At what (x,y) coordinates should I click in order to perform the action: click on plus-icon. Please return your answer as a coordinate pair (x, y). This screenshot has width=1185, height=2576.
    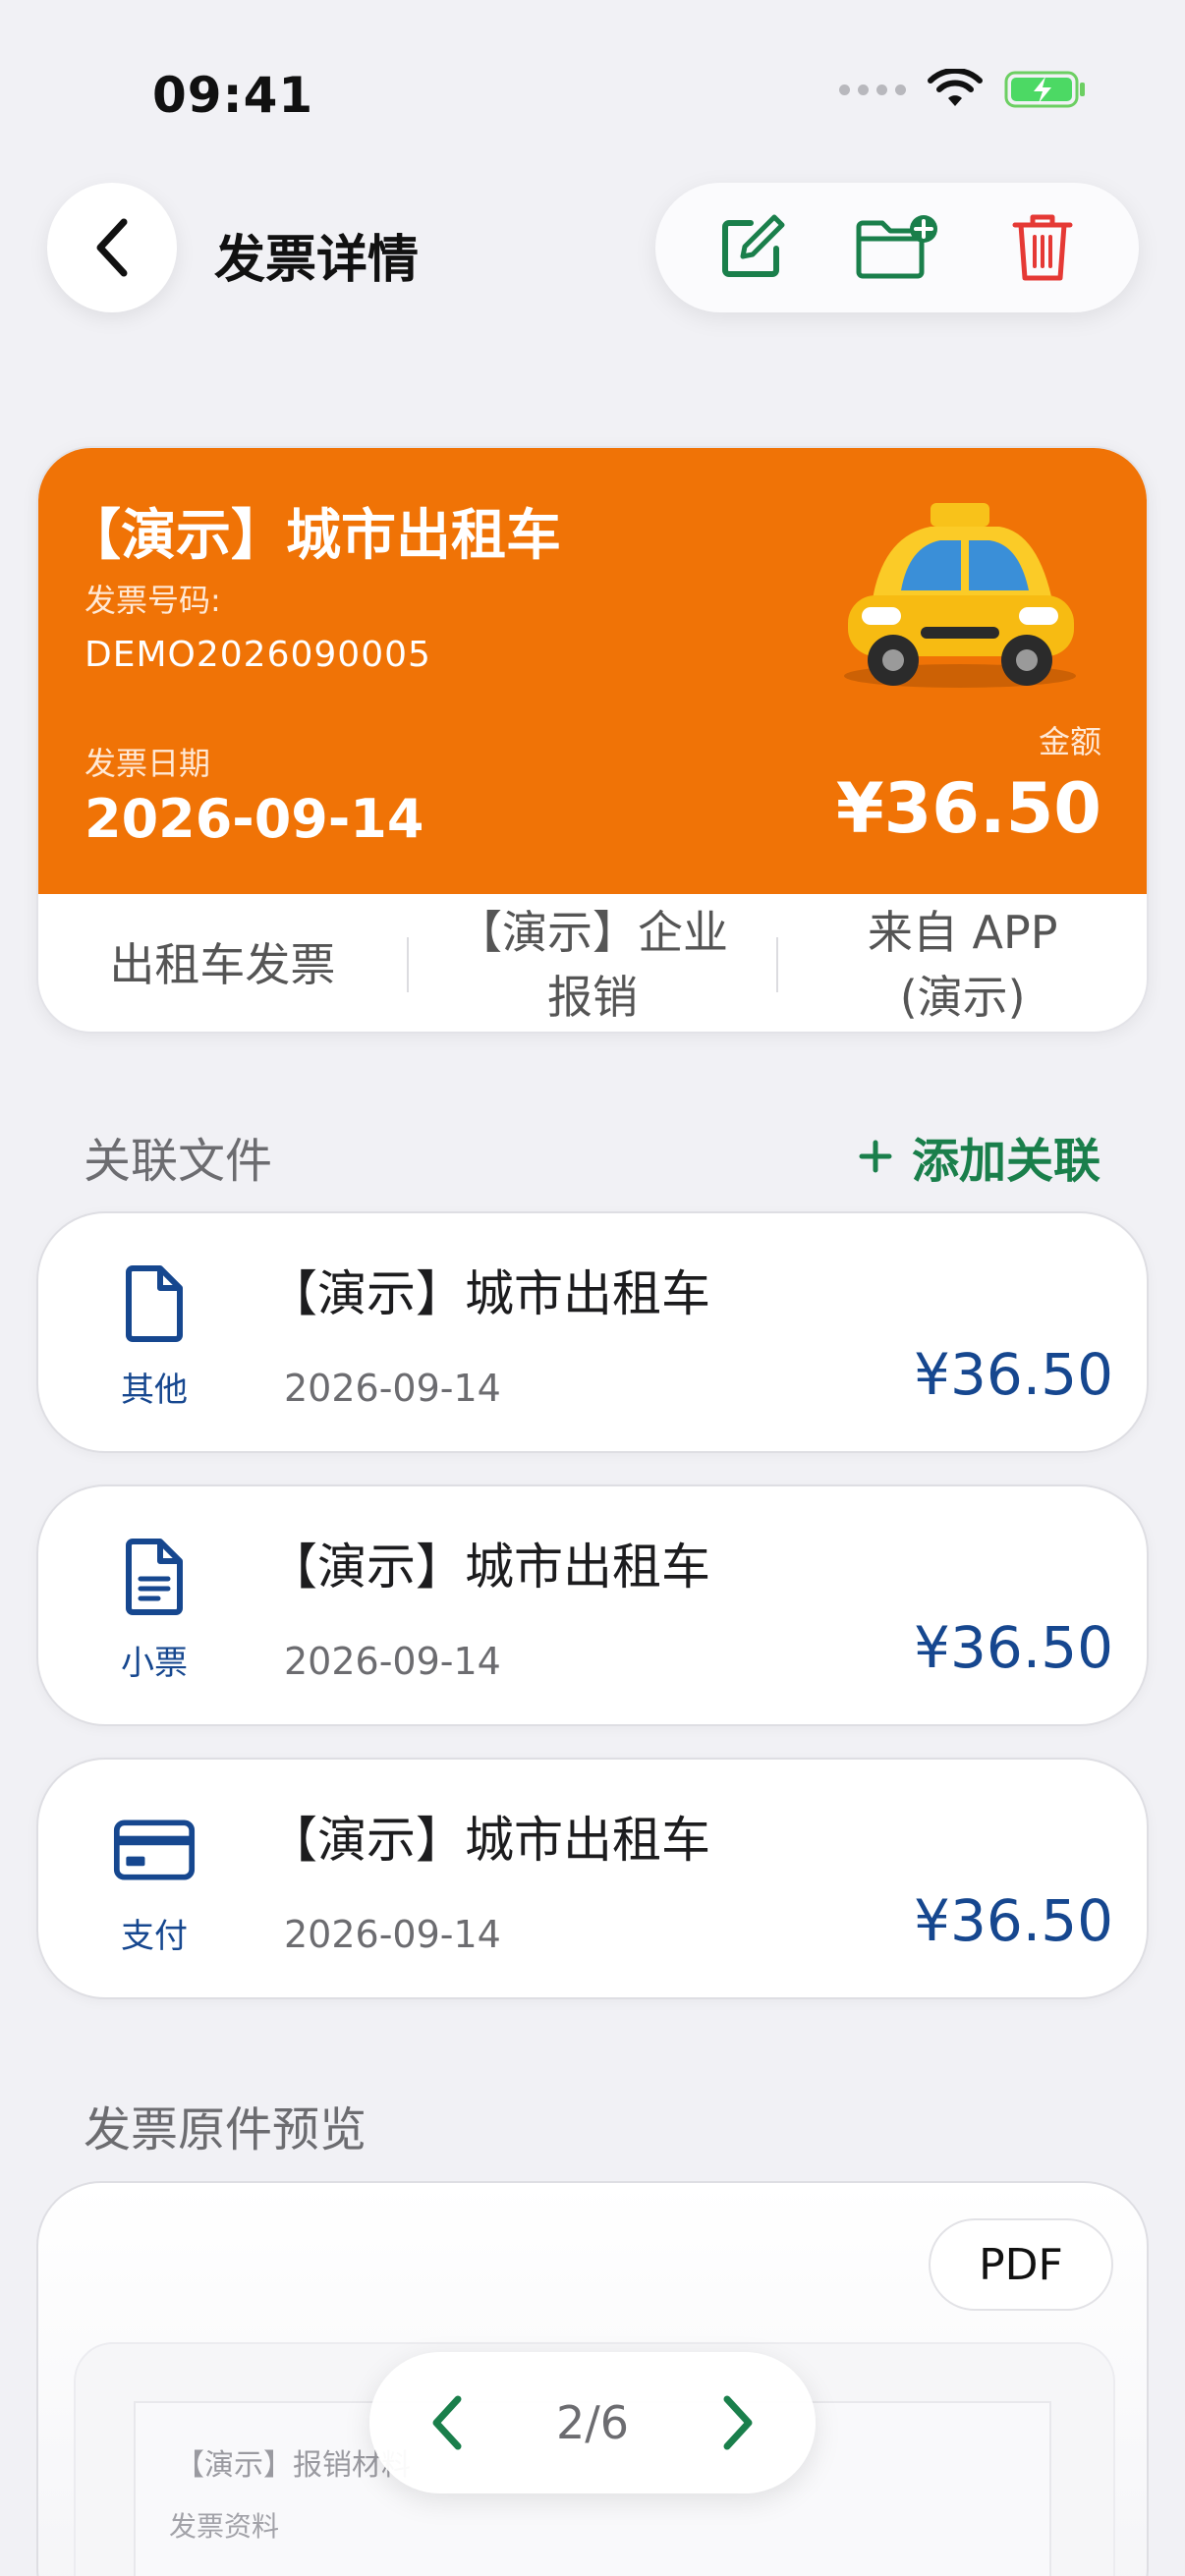
    Looking at the image, I should click on (876, 1156).